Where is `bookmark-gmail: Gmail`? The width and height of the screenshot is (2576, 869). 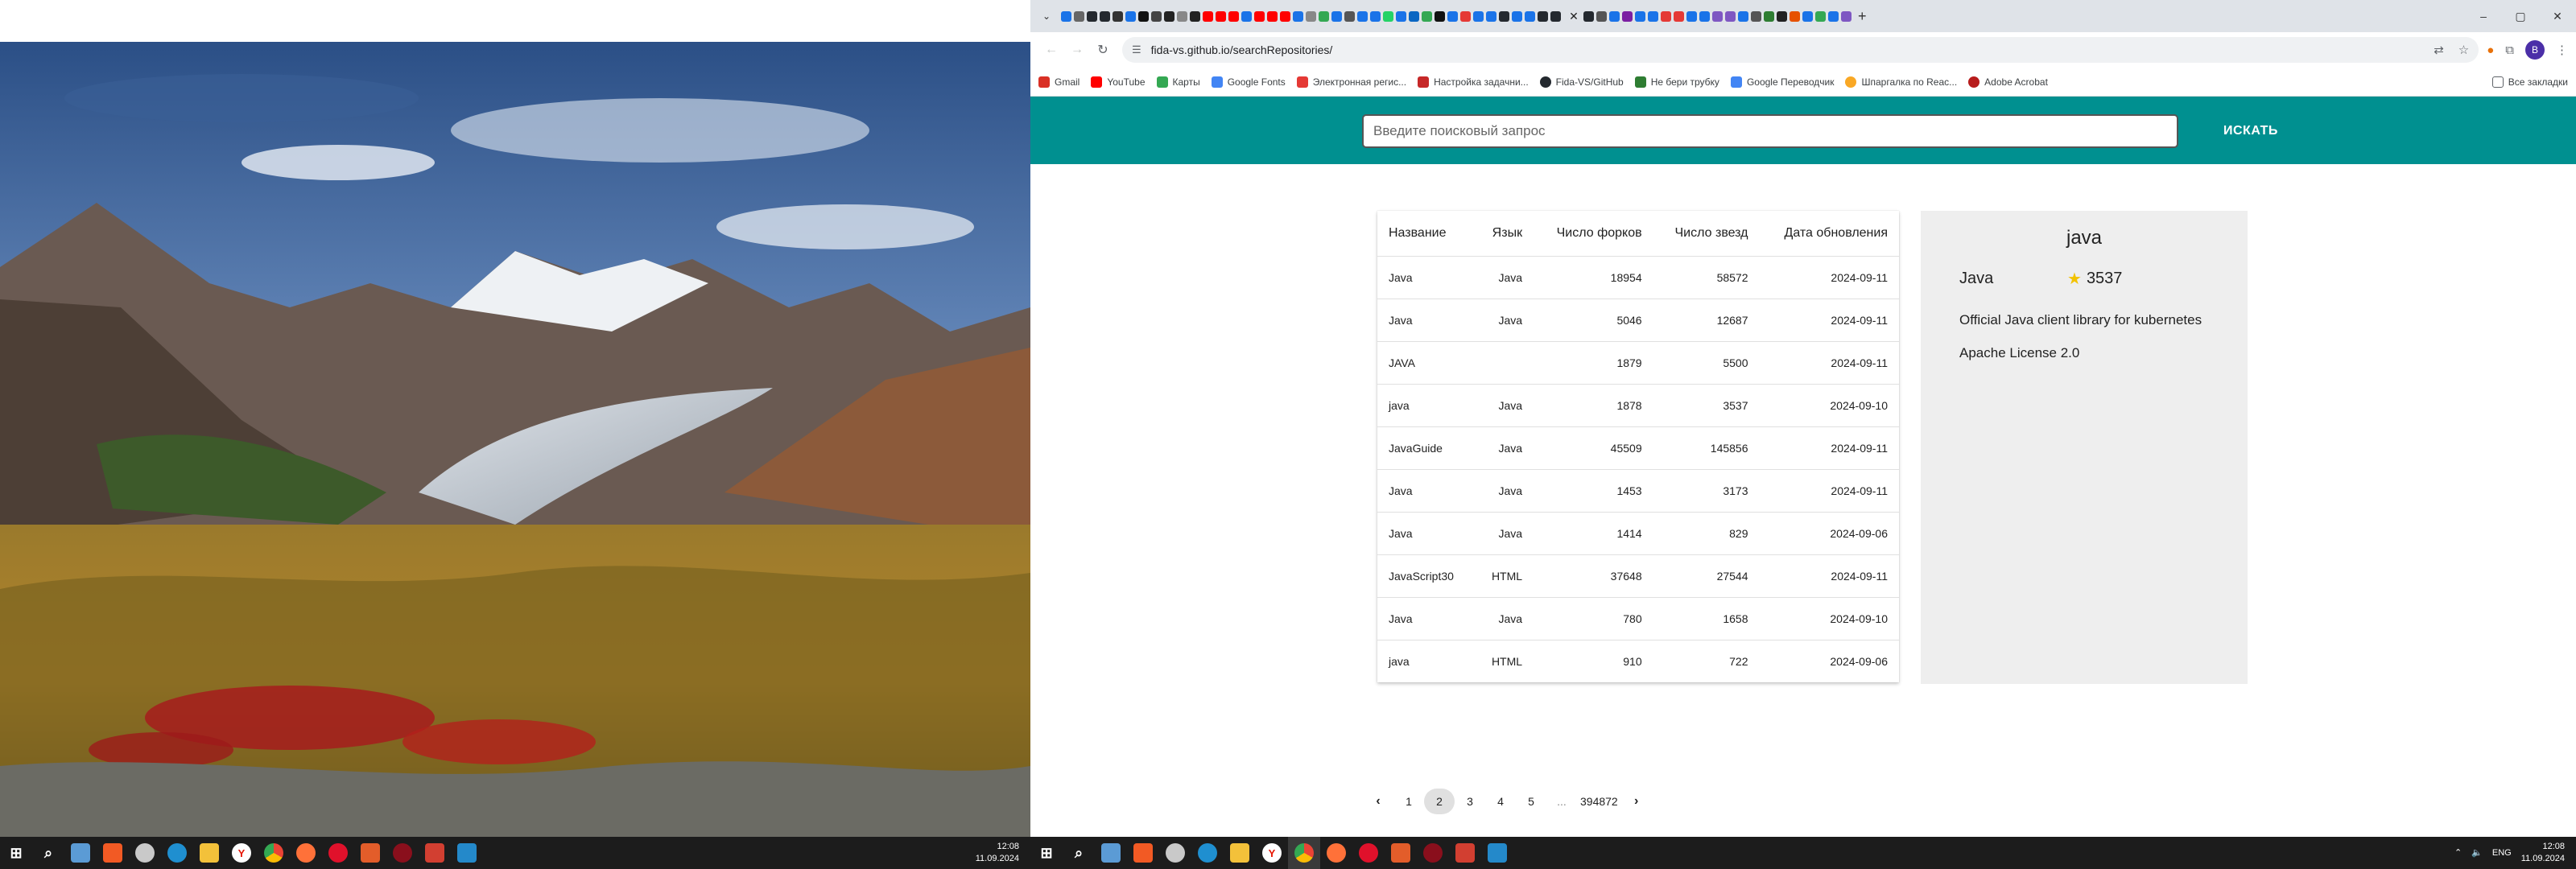
bookmark-gmail: Gmail is located at coordinates (1059, 82).